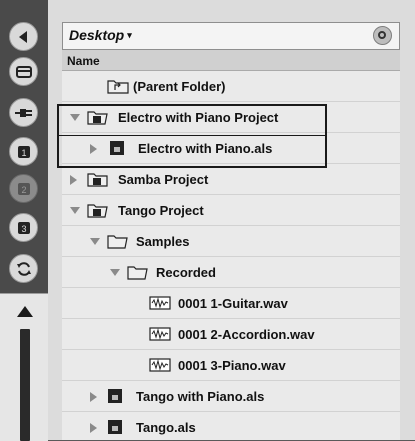 This screenshot has height=441, width=415. I want to click on disk-1-icon: 1, so click(23, 151).